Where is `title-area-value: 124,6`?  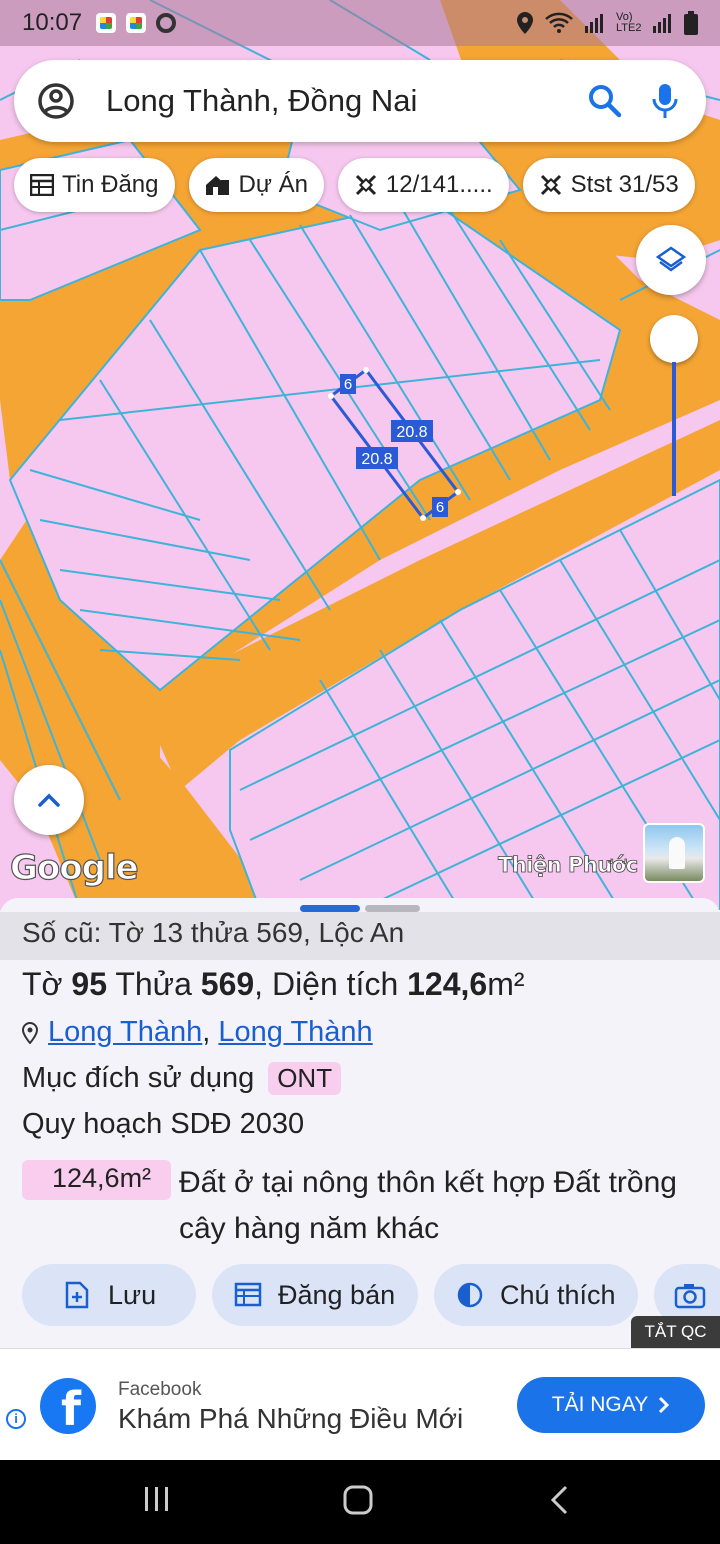 title-area-value: 124,6 is located at coordinates (447, 984).